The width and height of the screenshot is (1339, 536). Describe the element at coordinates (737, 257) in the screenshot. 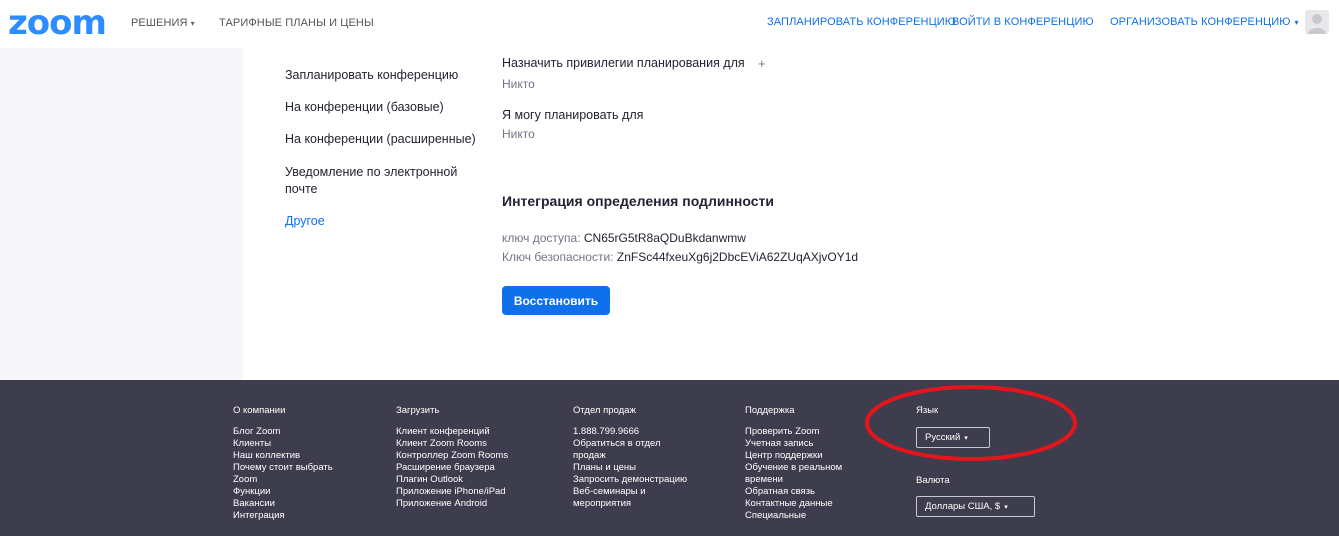

I see `security-key-value: ZnFSc44fxeuXg6j2DbcEViA62ZUqAXjvOY1d` at that location.